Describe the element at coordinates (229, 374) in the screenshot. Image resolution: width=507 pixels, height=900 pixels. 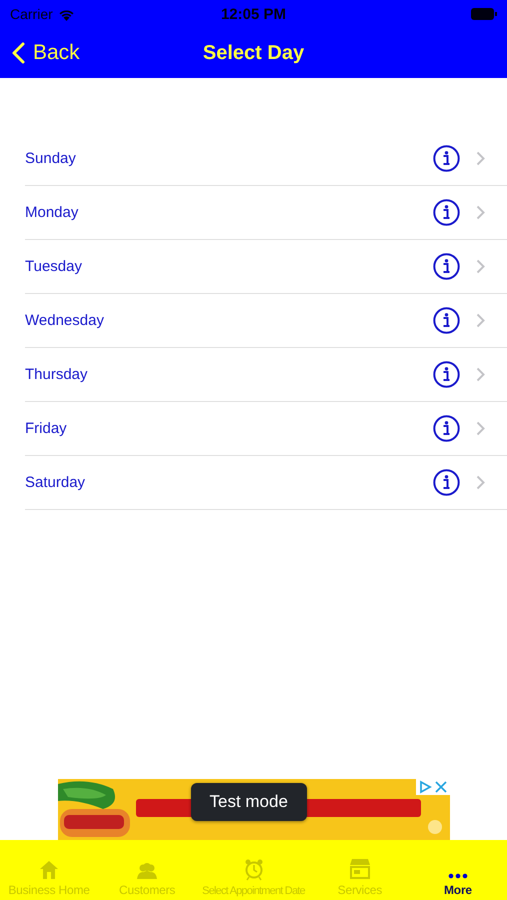
I see `day-label: Thursday` at that location.